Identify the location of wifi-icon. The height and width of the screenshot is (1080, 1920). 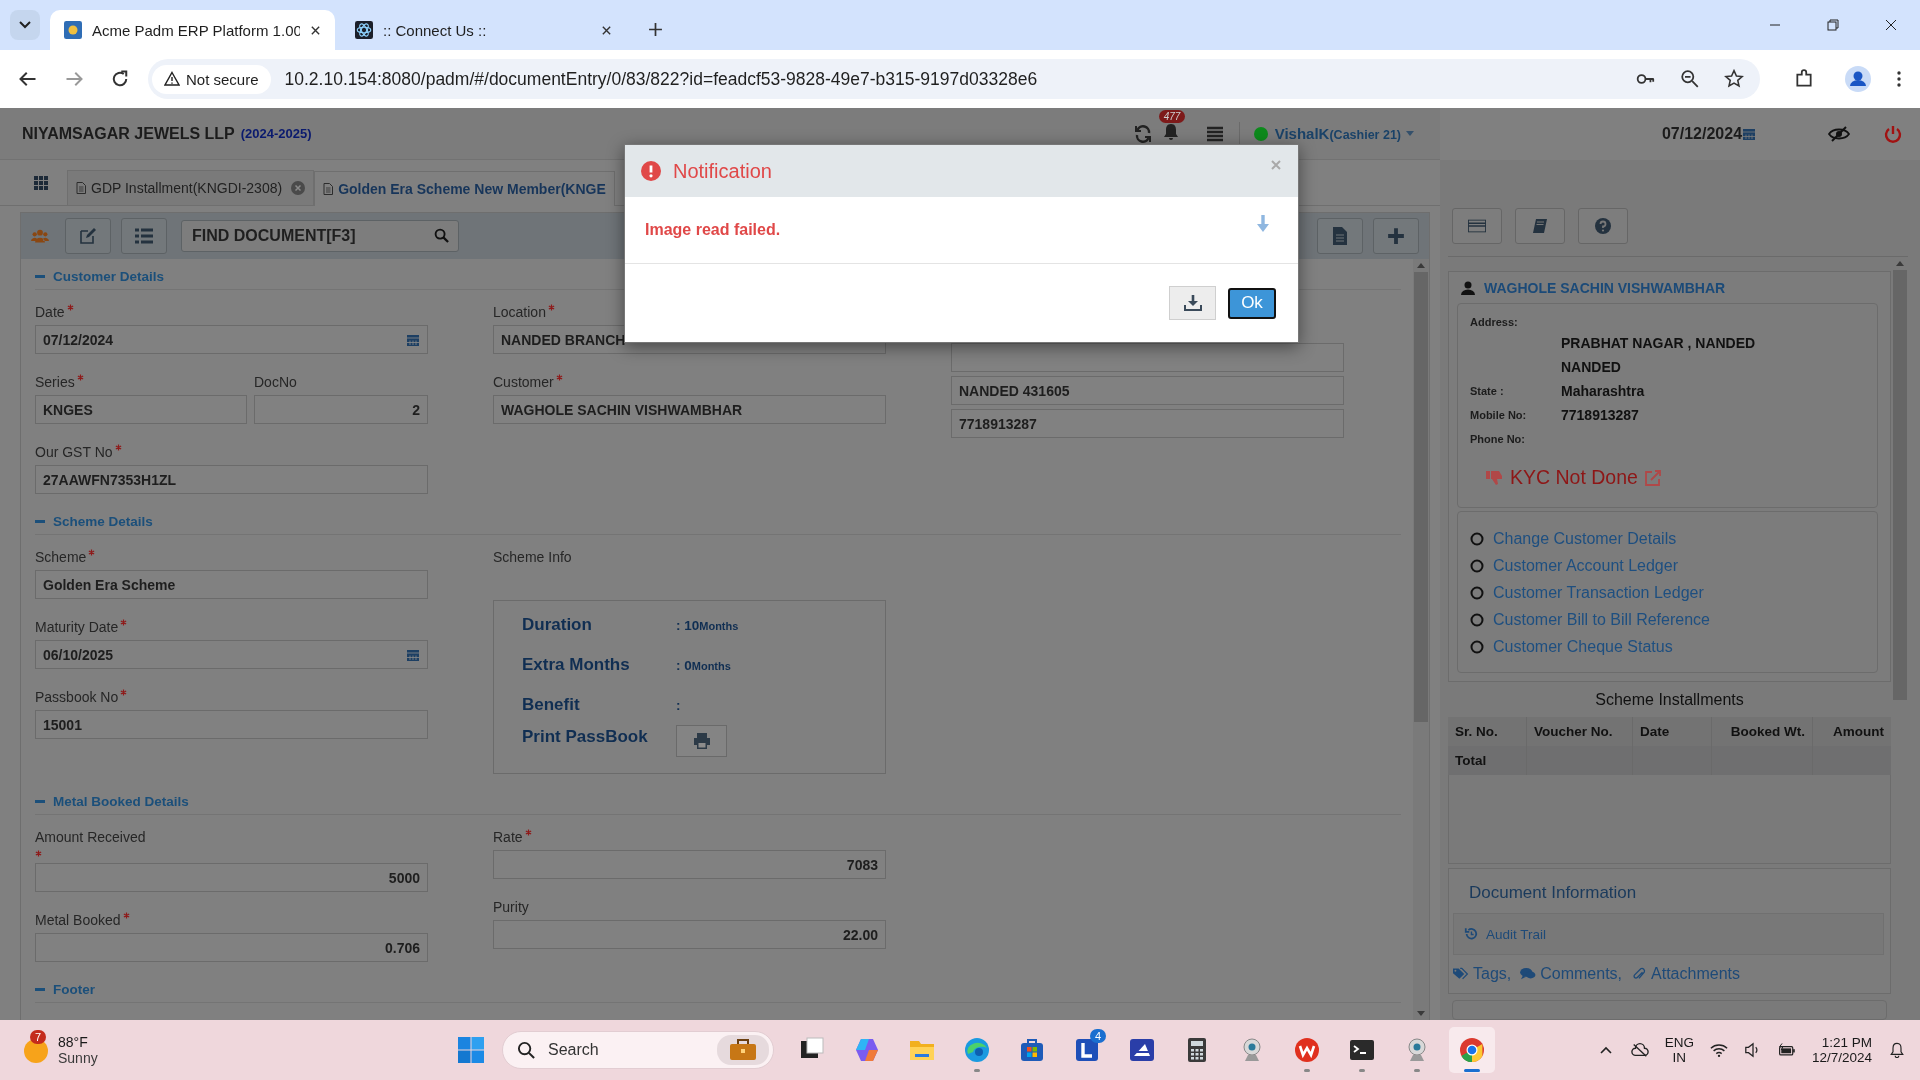
(1718, 1050).